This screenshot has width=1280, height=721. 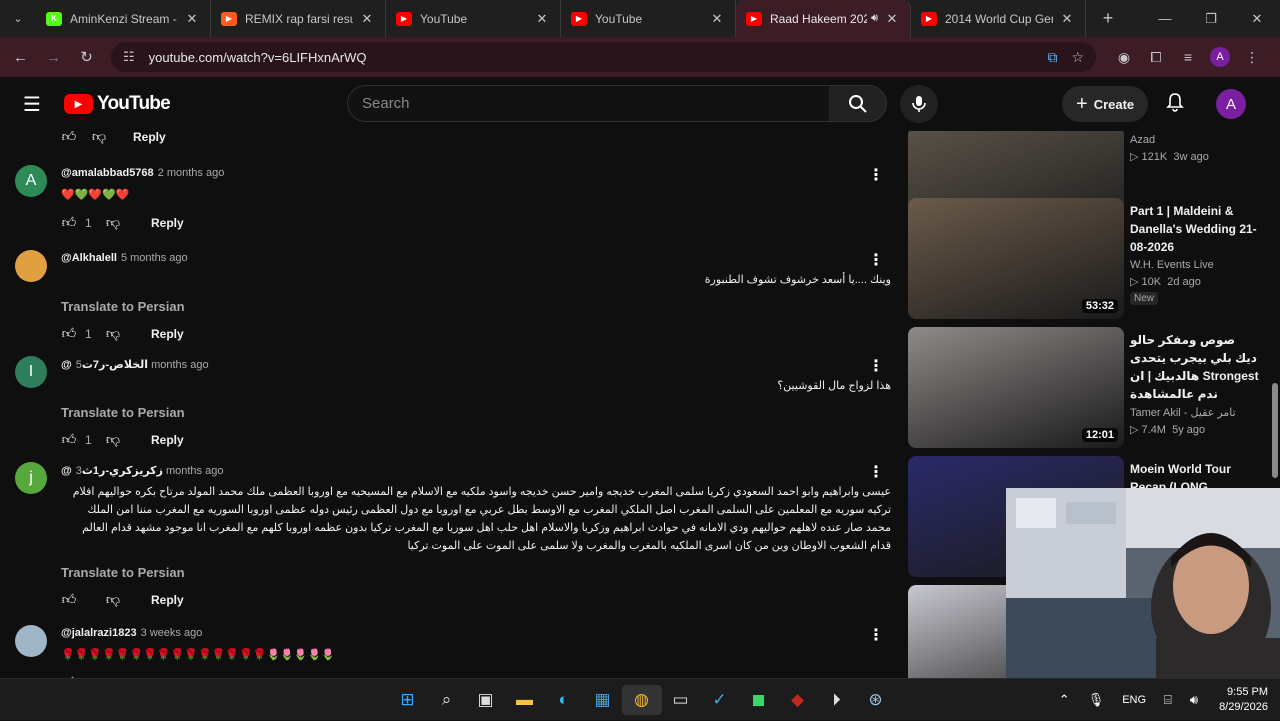 I want to click on site-info-icon: ☷, so click(x=129, y=57).